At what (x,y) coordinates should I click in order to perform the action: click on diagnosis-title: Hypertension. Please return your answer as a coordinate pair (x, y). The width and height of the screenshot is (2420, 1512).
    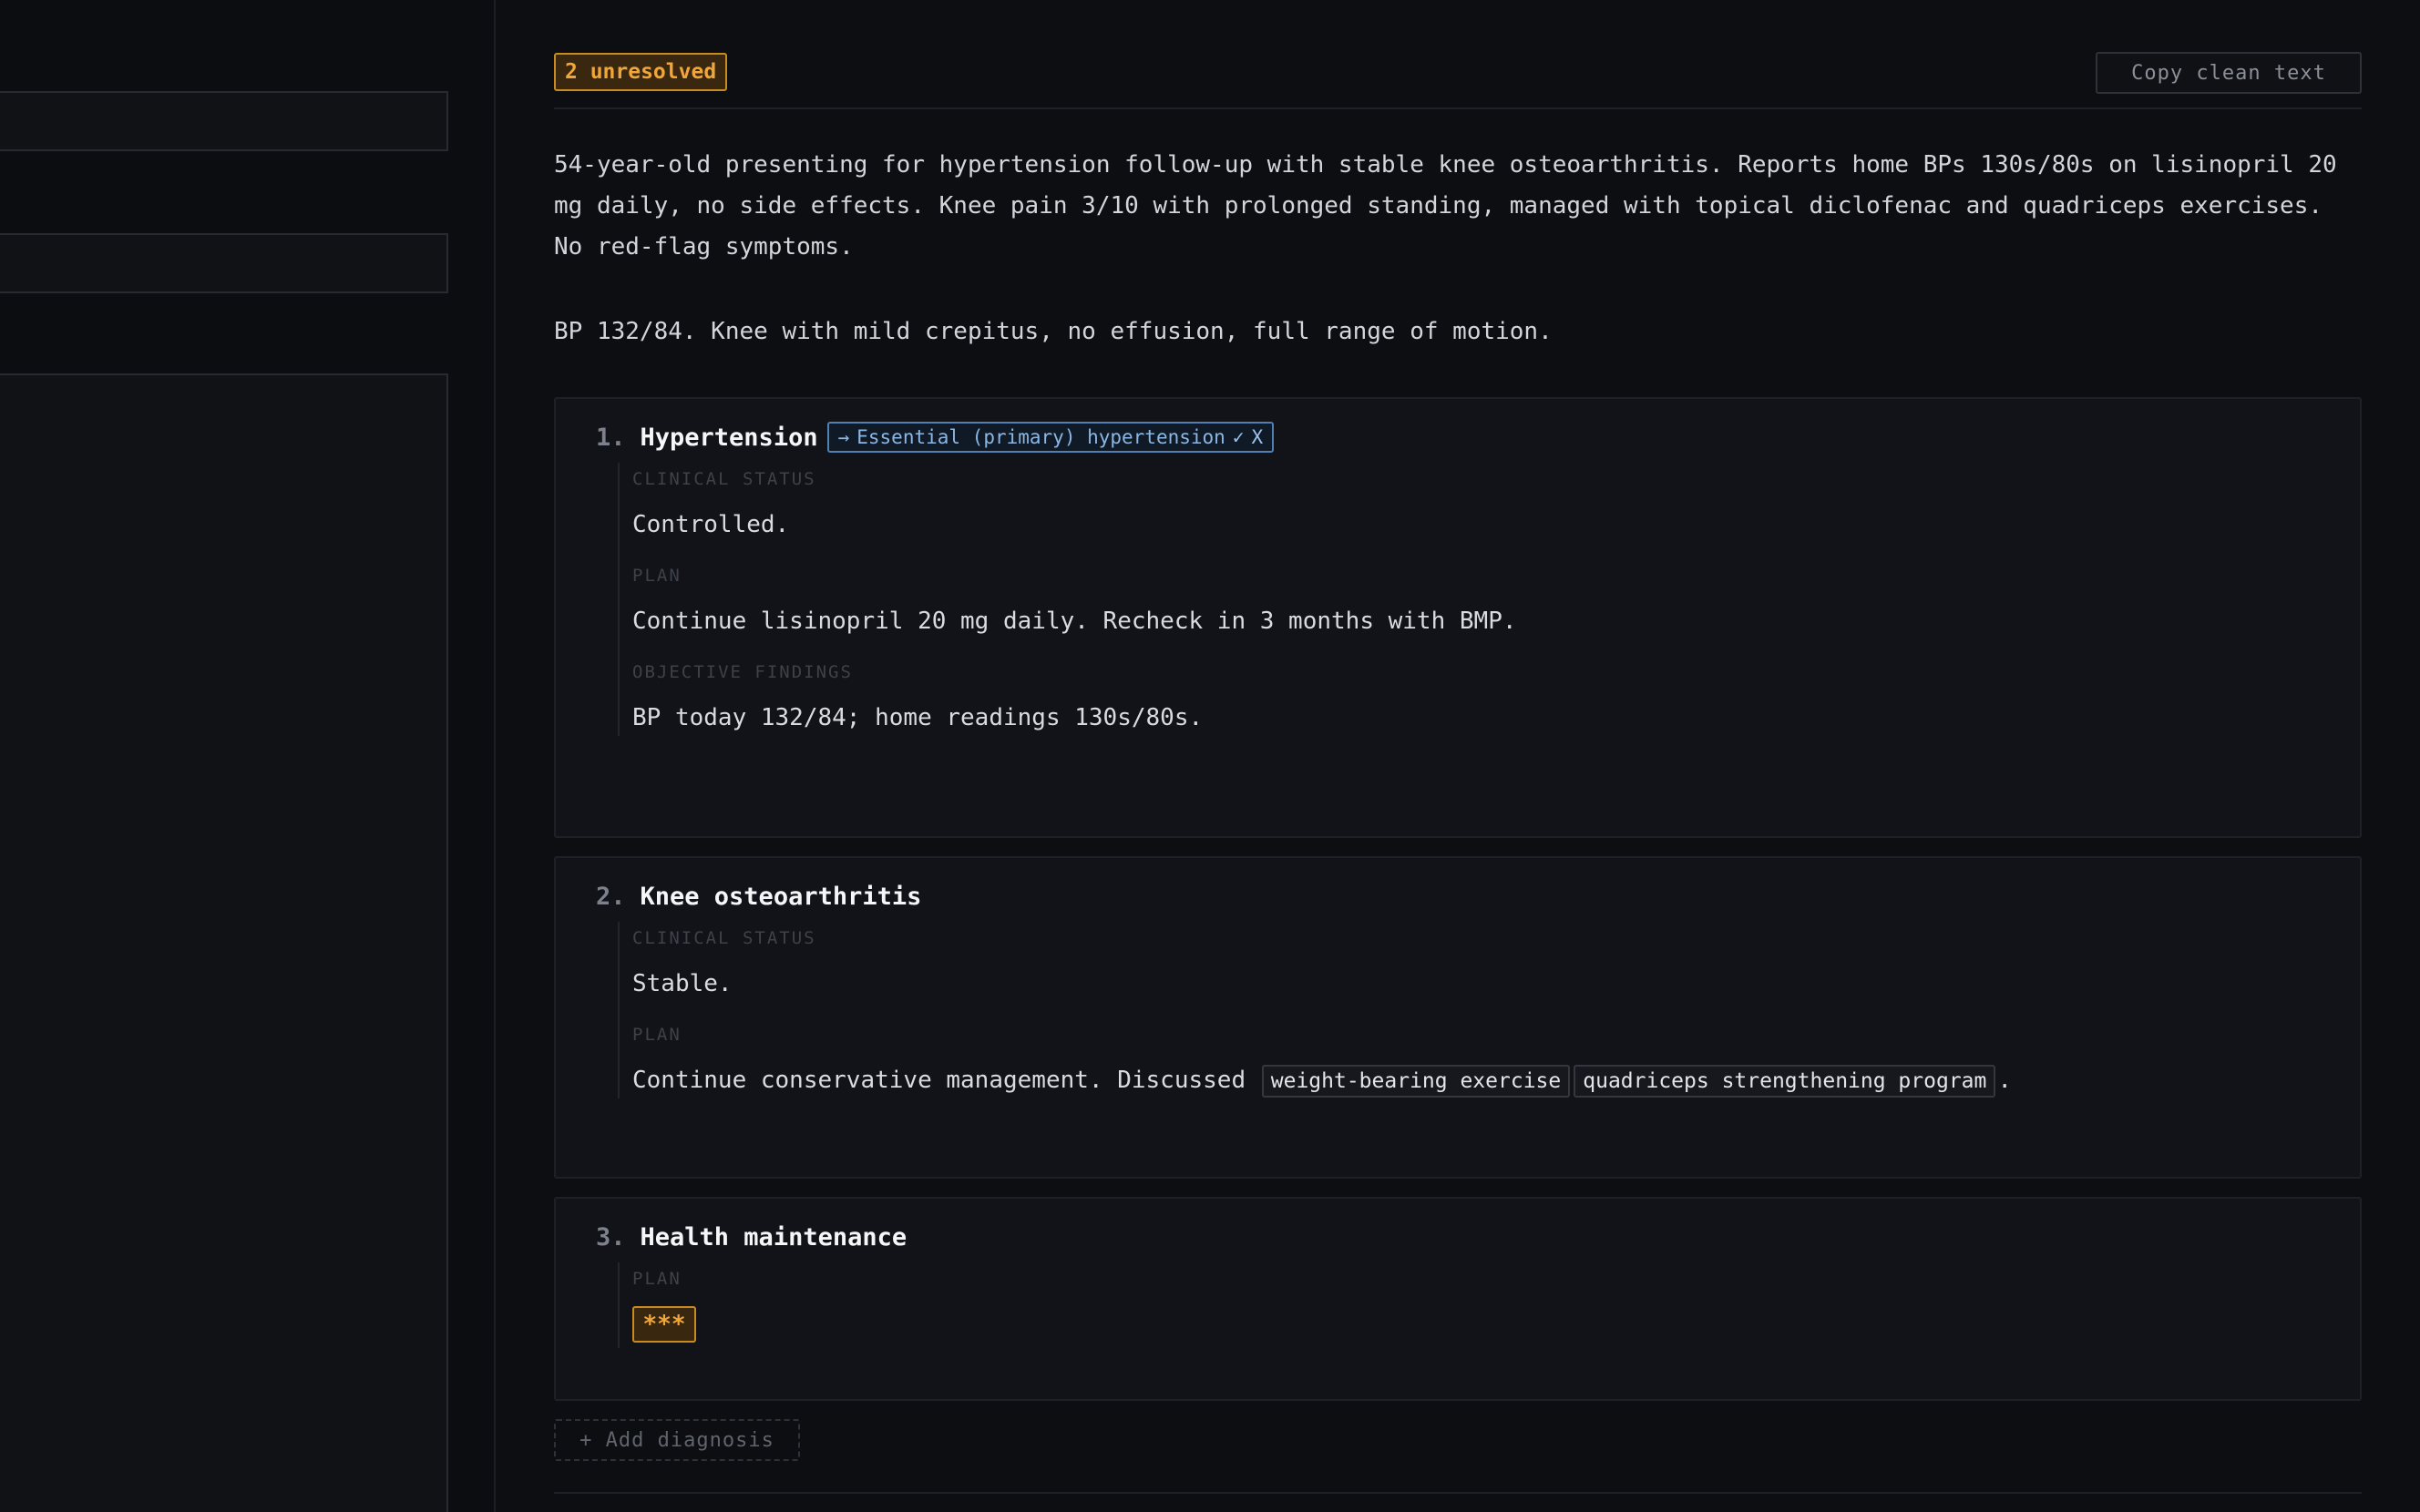
    Looking at the image, I should click on (729, 438).